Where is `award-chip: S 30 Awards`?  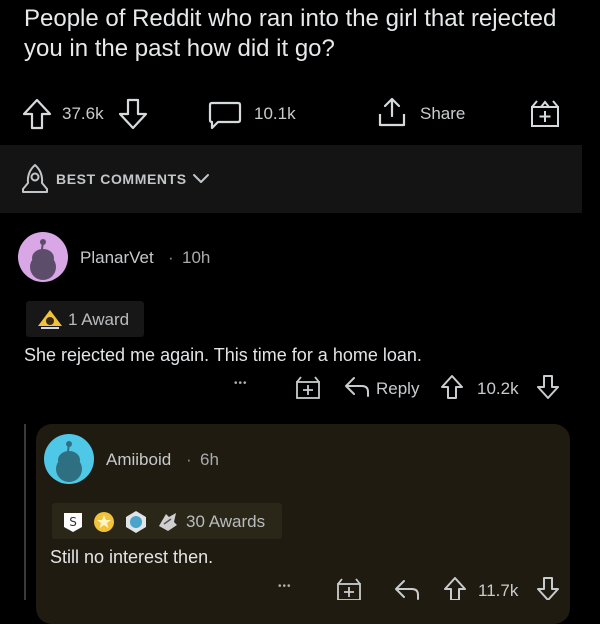
award-chip: S 30 Awards is located at coordinates (167, 521).